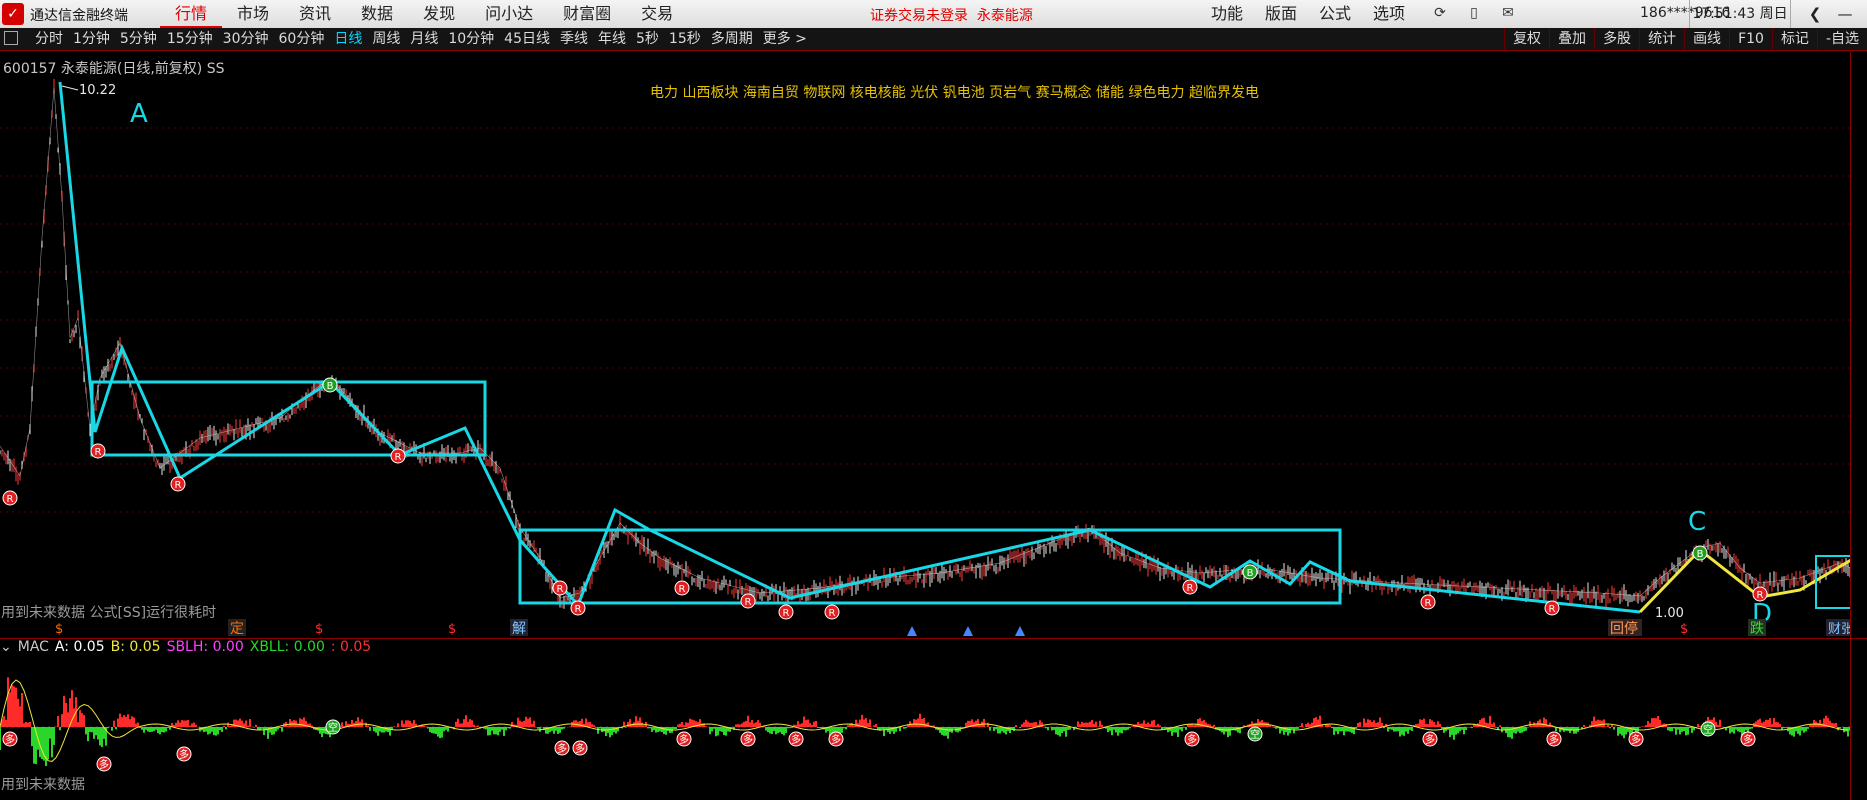  Describe the element at coordinates (732, 39) in the screenshot. I see `period-tab: 多周期` at that location.